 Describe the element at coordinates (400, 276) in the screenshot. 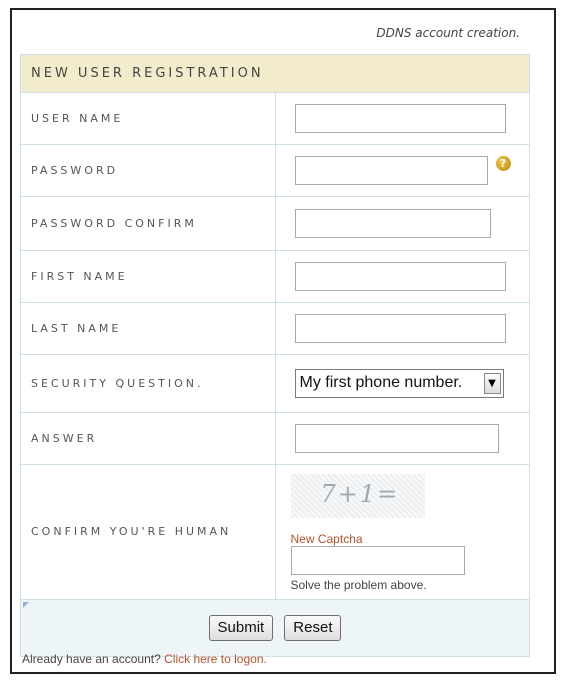

I see `first-name-input` at that location.